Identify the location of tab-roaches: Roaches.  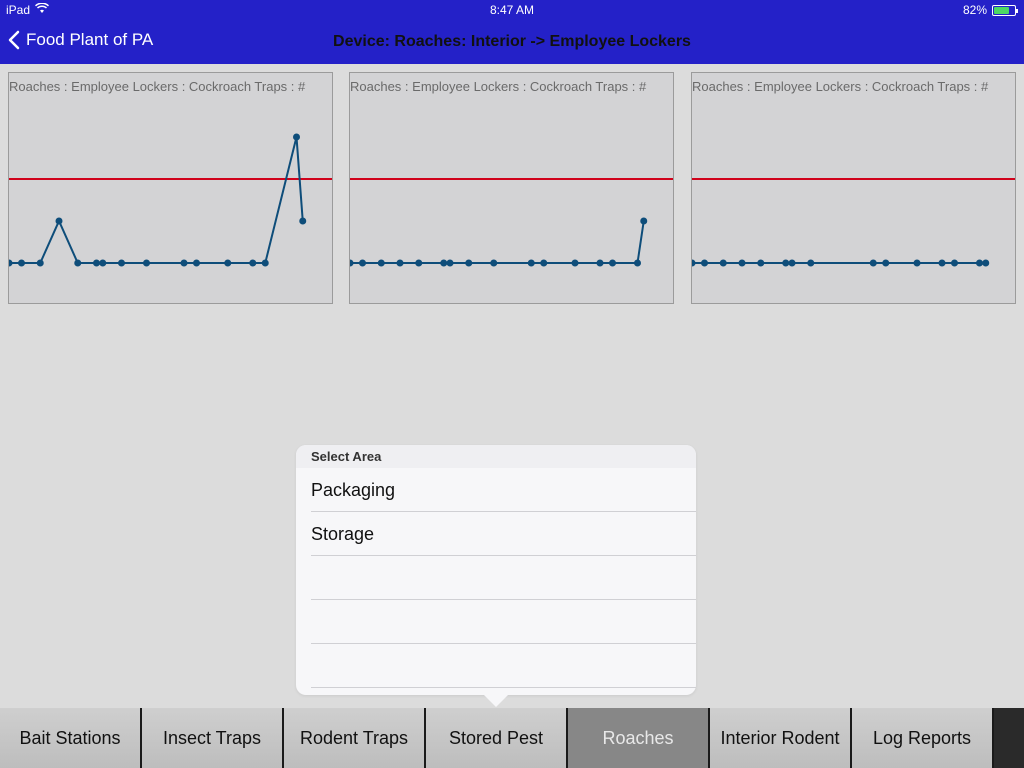
(639, 738).